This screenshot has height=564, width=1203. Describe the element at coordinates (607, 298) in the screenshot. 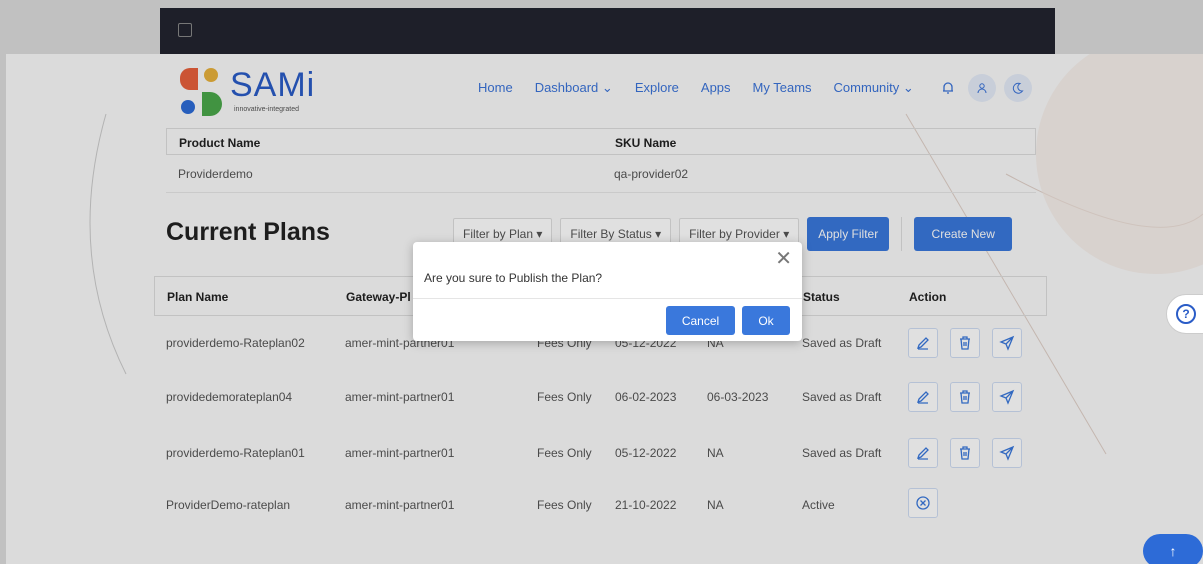

I see `dialog-divider` at that location.